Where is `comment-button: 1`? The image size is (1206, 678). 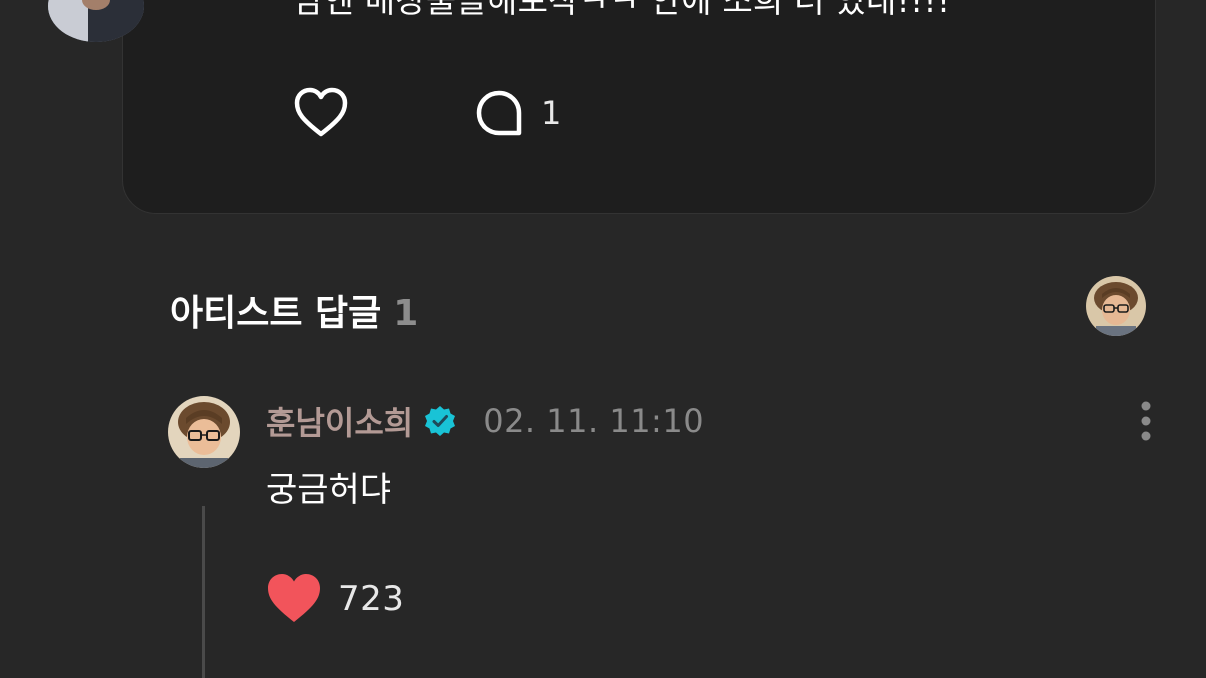
comment-button: 1 is located at coordinates (517, 113).